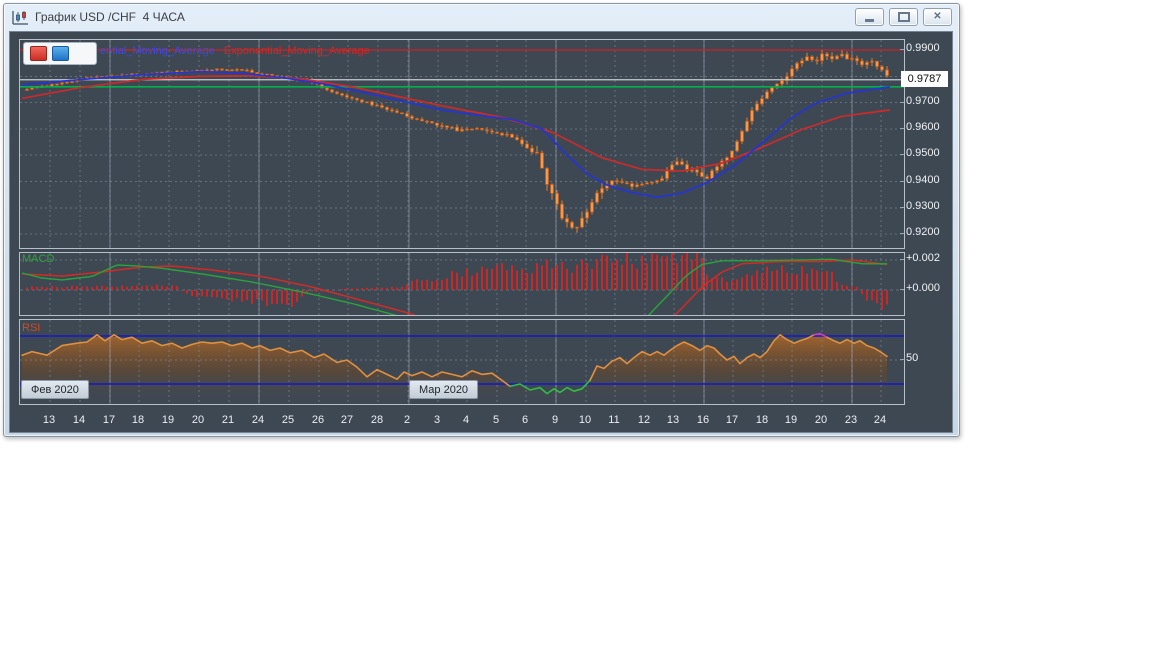  I want to click on time-axis-label: 16, so click(703, 420).